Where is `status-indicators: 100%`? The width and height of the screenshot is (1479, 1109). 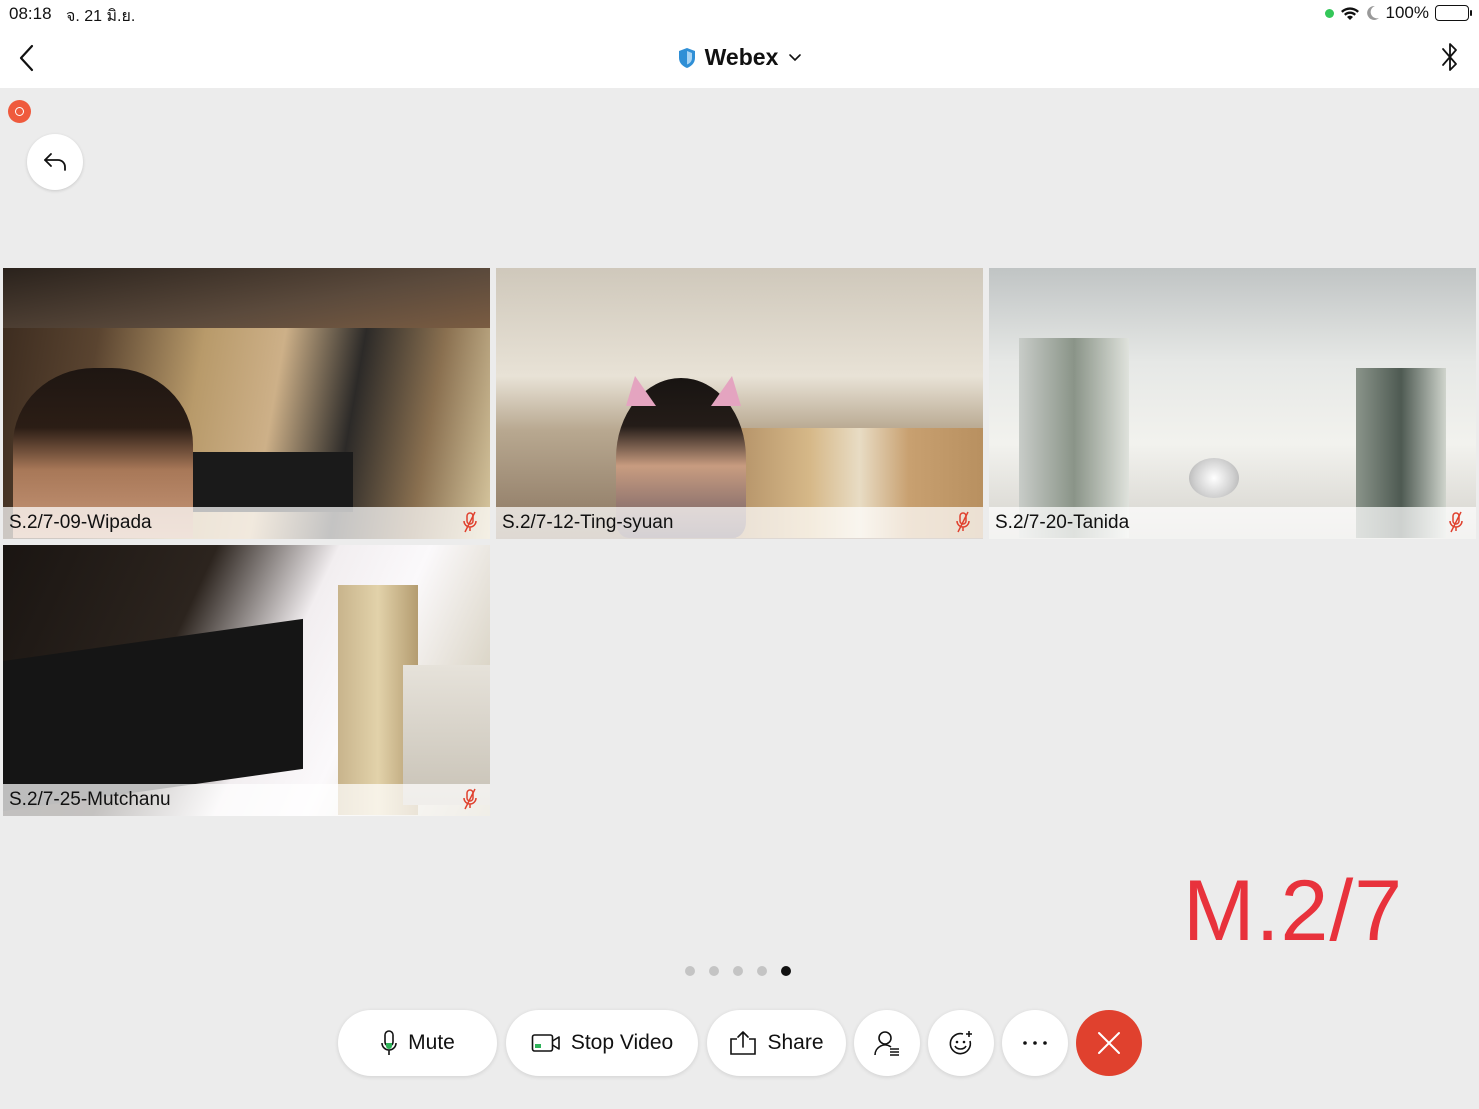
status-indicators: 100% is located at coordinates (1398, 13).